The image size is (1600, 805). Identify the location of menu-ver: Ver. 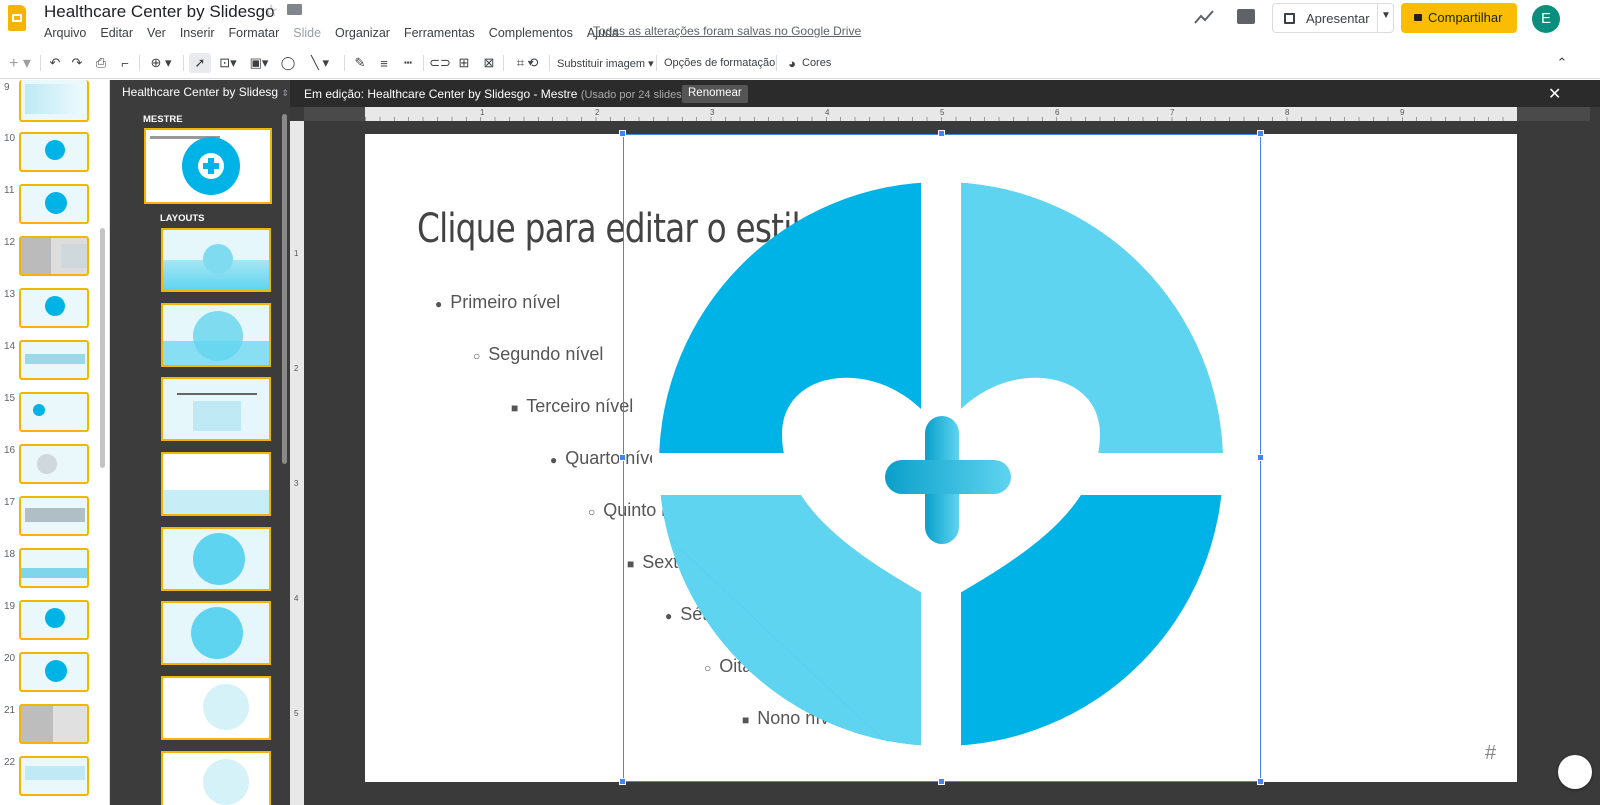
(156, 33).